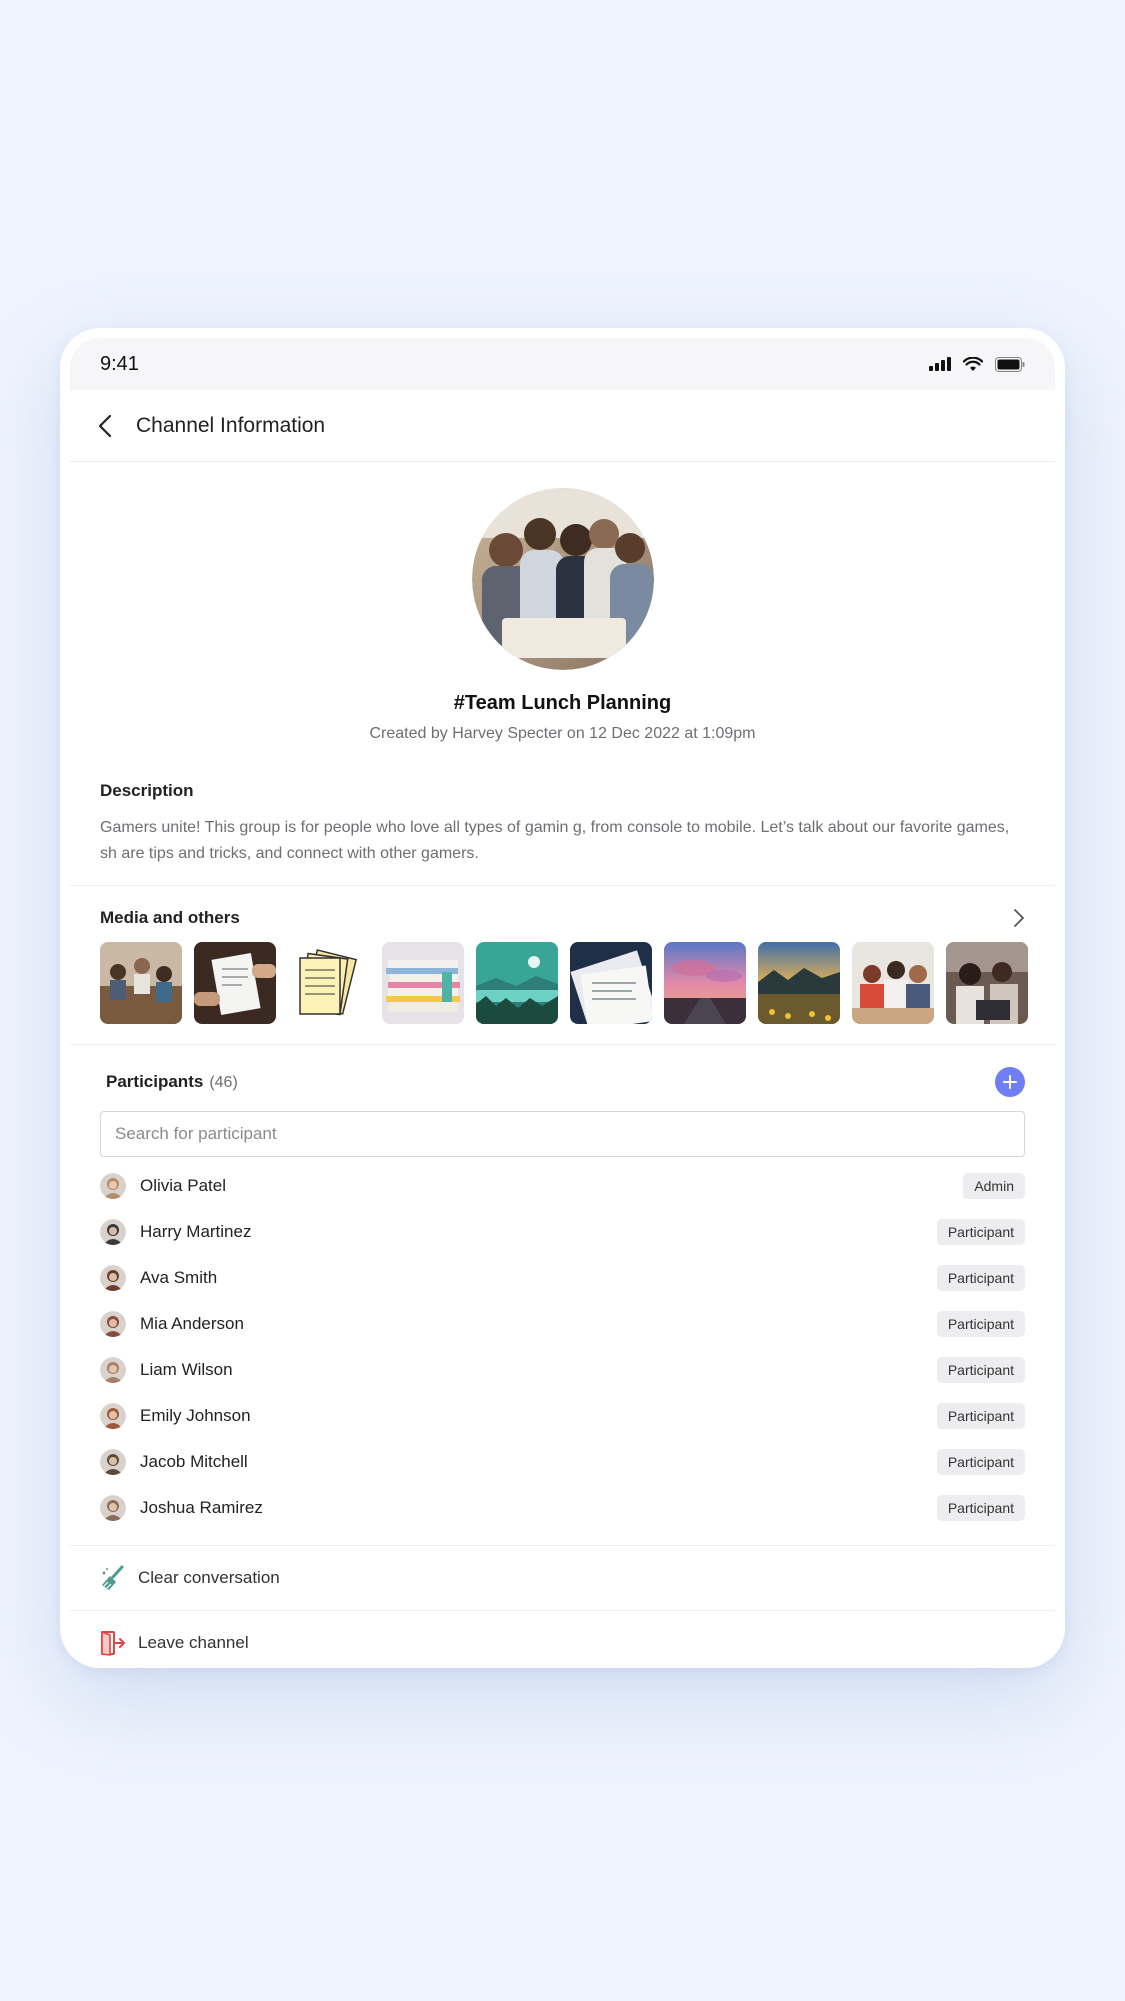  Describe the element at coordinates (562, 1462) in the screenshot. I see `participant-row: Jacob Mitchell Participant` at that location.